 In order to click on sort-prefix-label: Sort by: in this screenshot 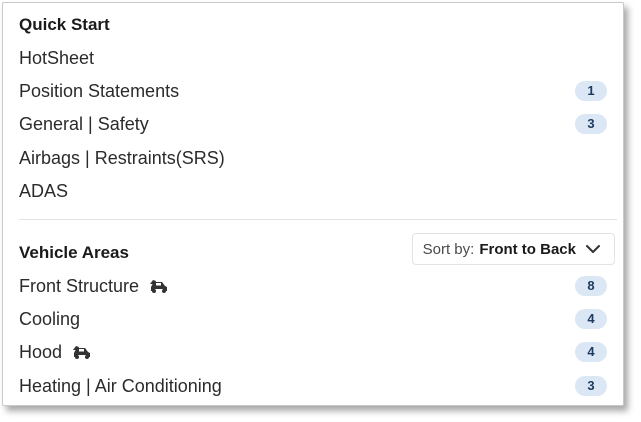, I will do `click(448, 249)`.